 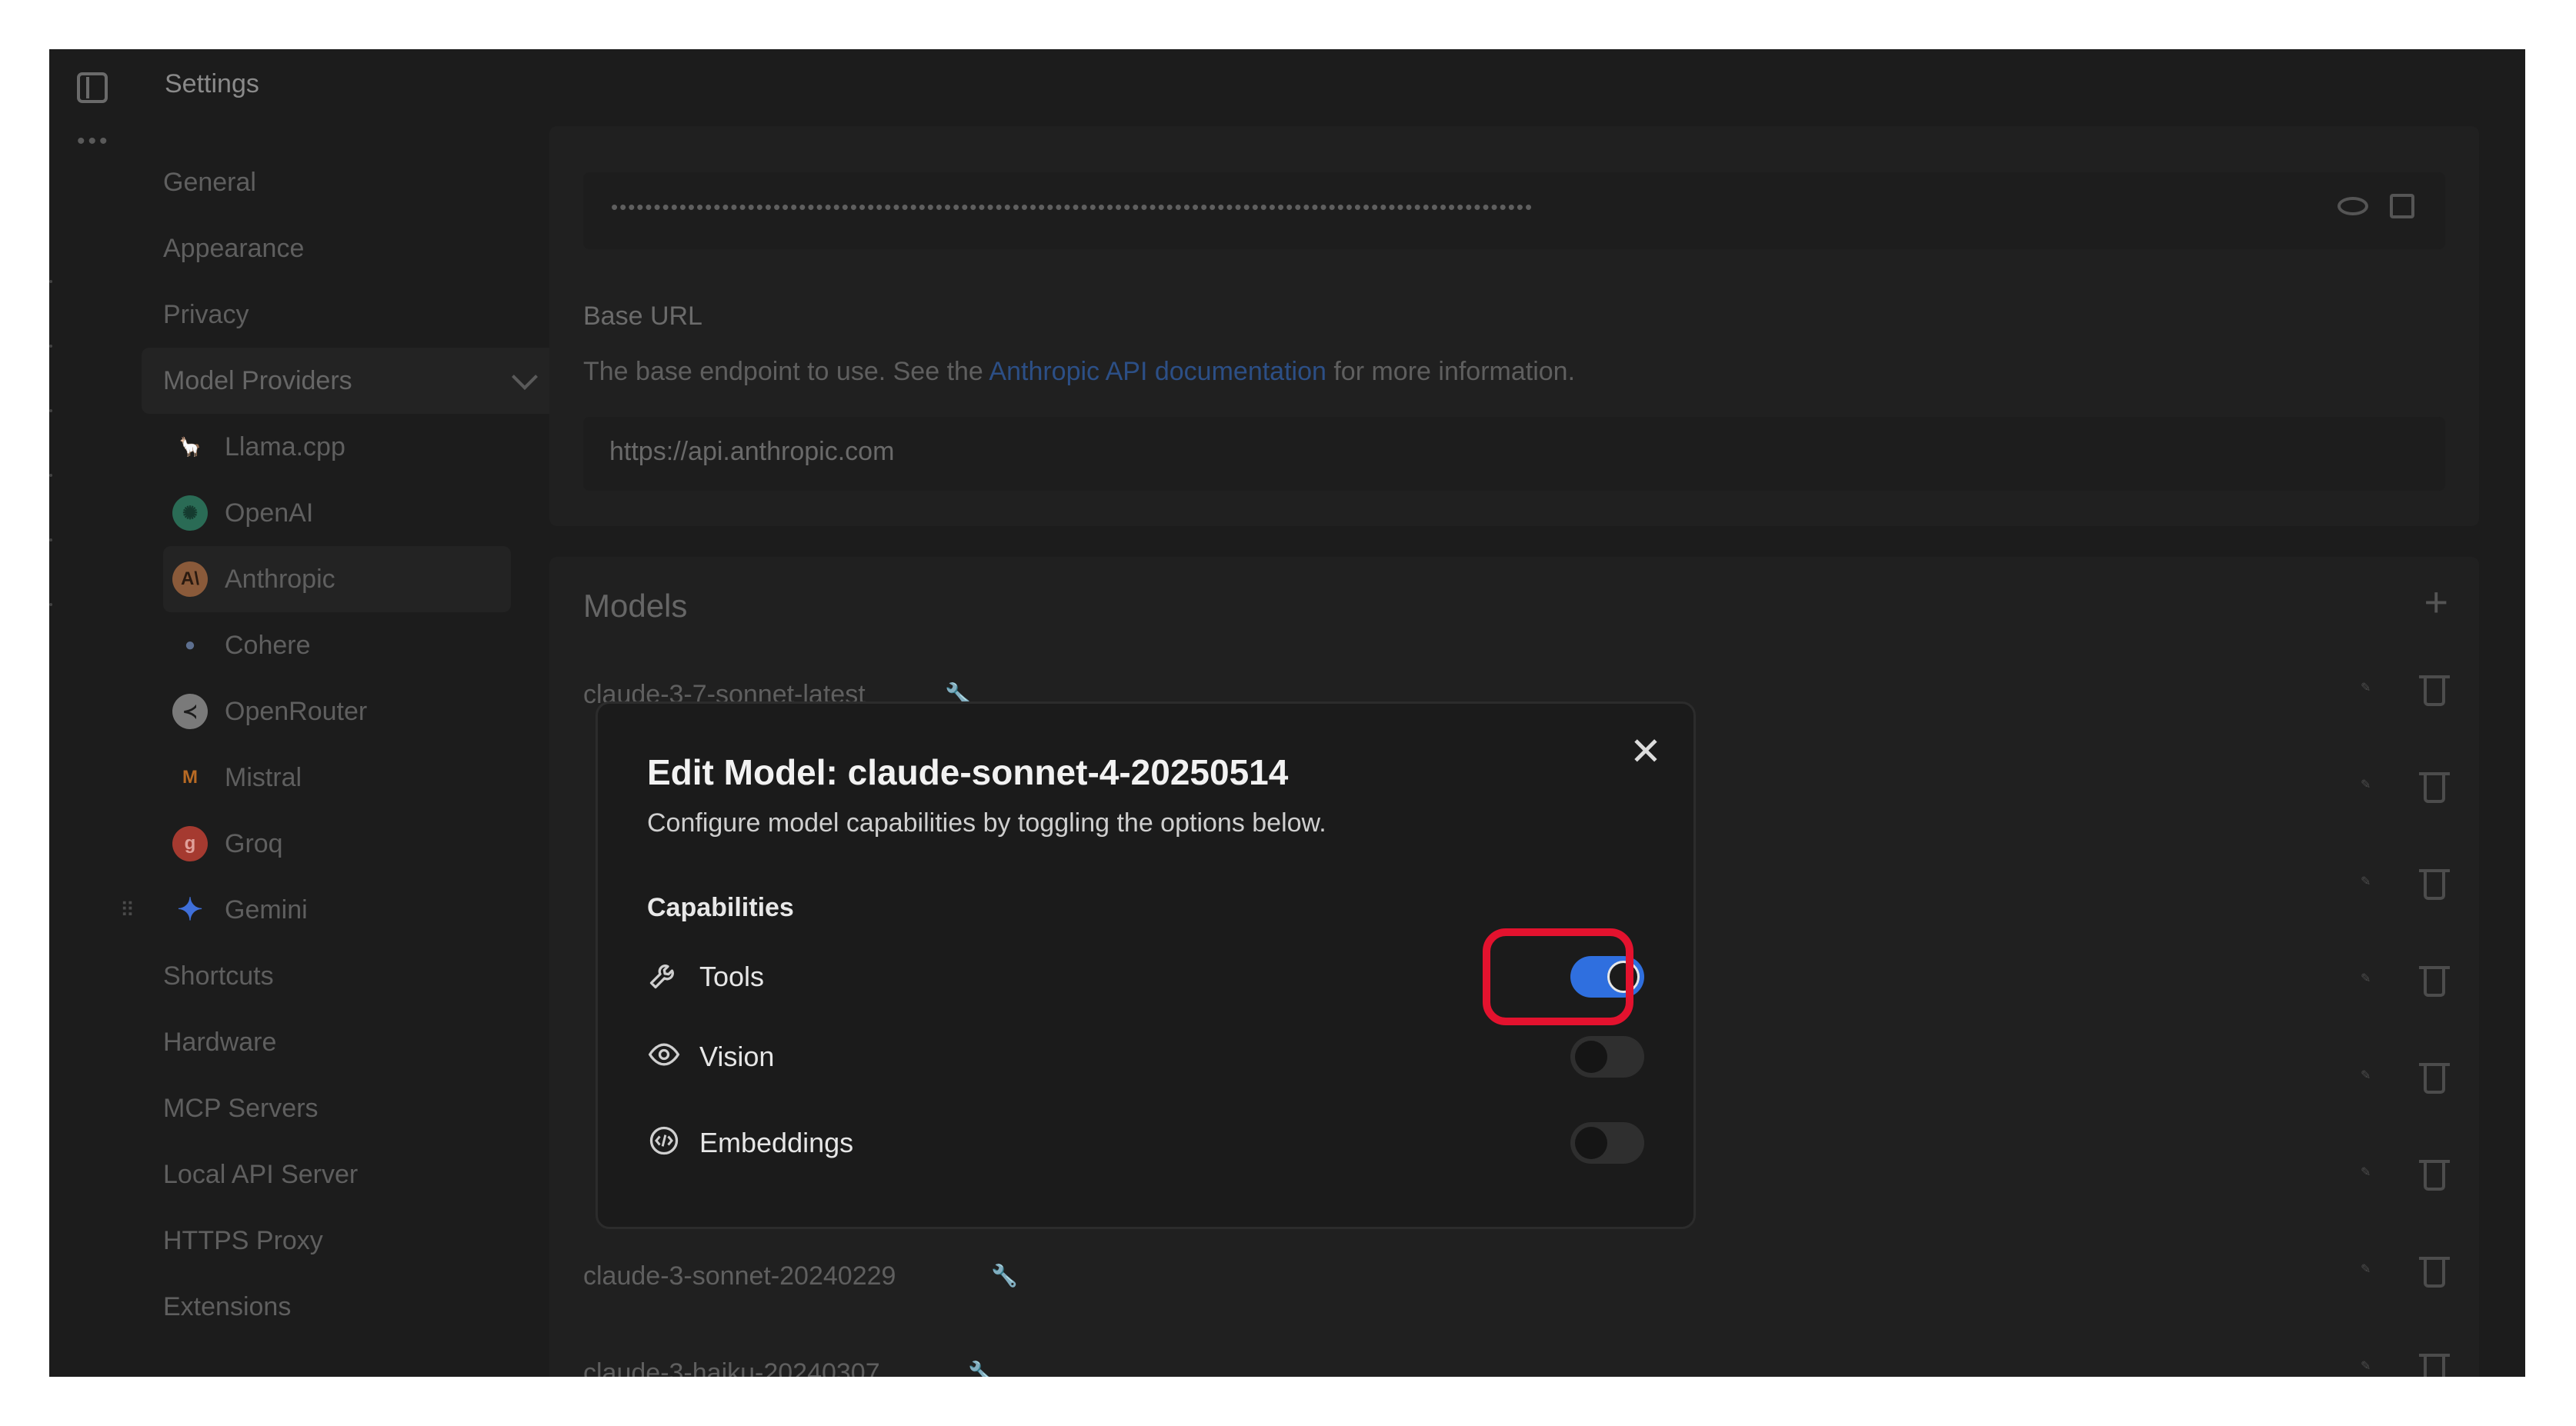 What do you see at coordinates (190, 711) in the screenshot?
I see `openrouter-icon: ≺` at bounding box center [190, 711].